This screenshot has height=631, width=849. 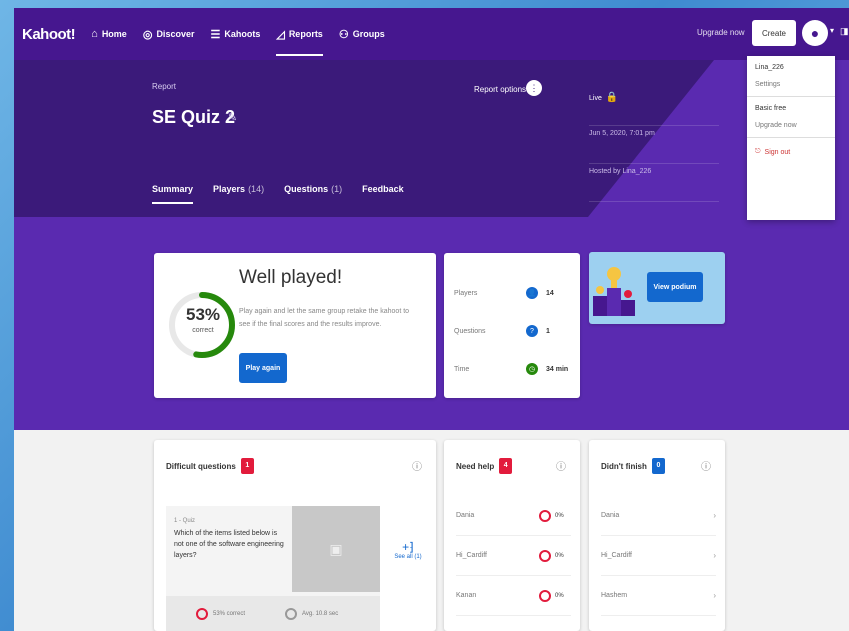 What do you see at coordinates (791, 125) in the screenshot?
I see `dropdown-upgrade: Upgrade now` at bounding box center [791, 125].